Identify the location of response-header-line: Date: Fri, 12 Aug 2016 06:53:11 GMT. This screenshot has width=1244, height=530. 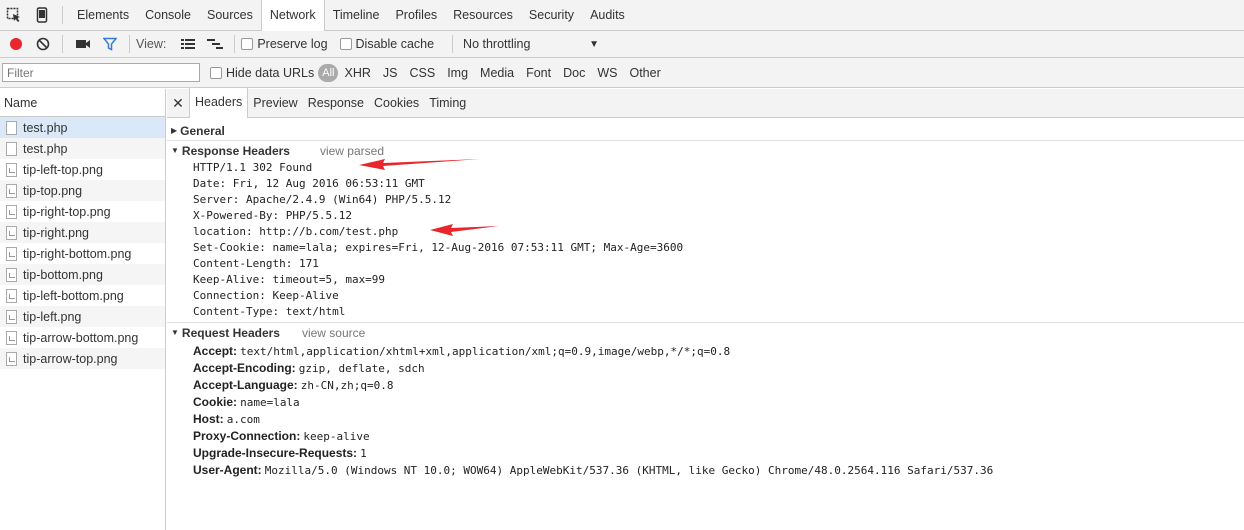
(309, 183).